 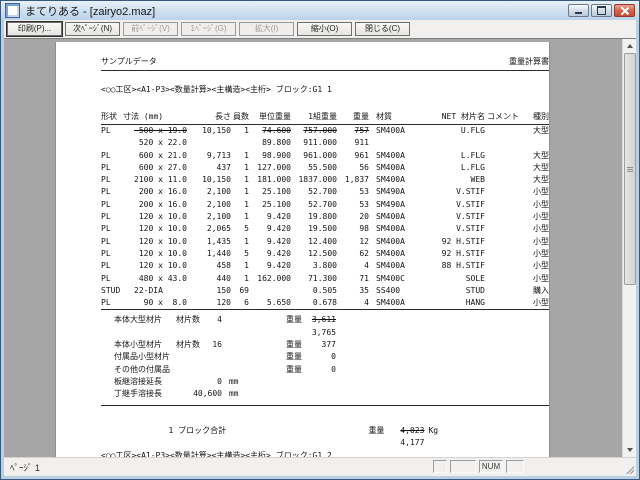 I want to click on col-comment: コメント, so click(x=503, y=116).